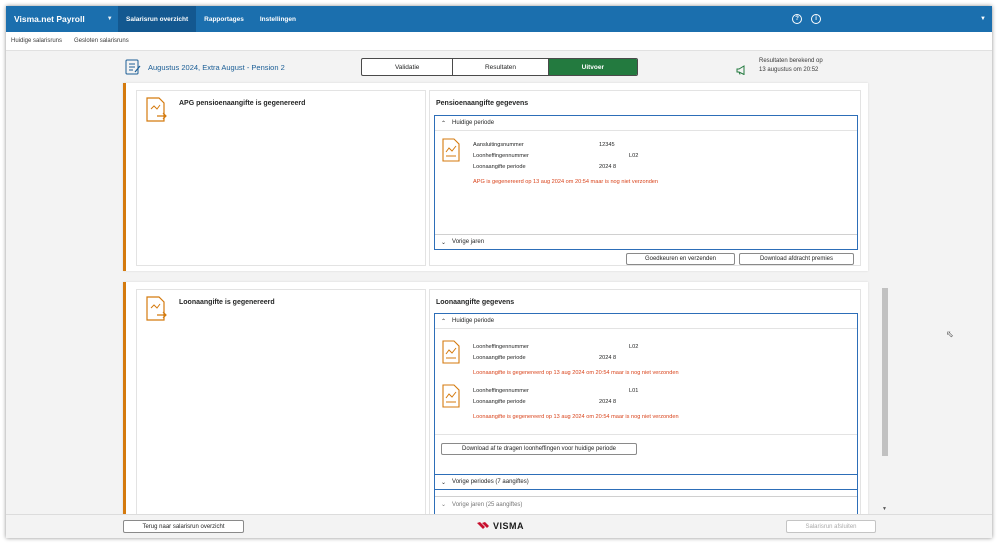  I want to click on help-icon: ?, so click(797, 19).